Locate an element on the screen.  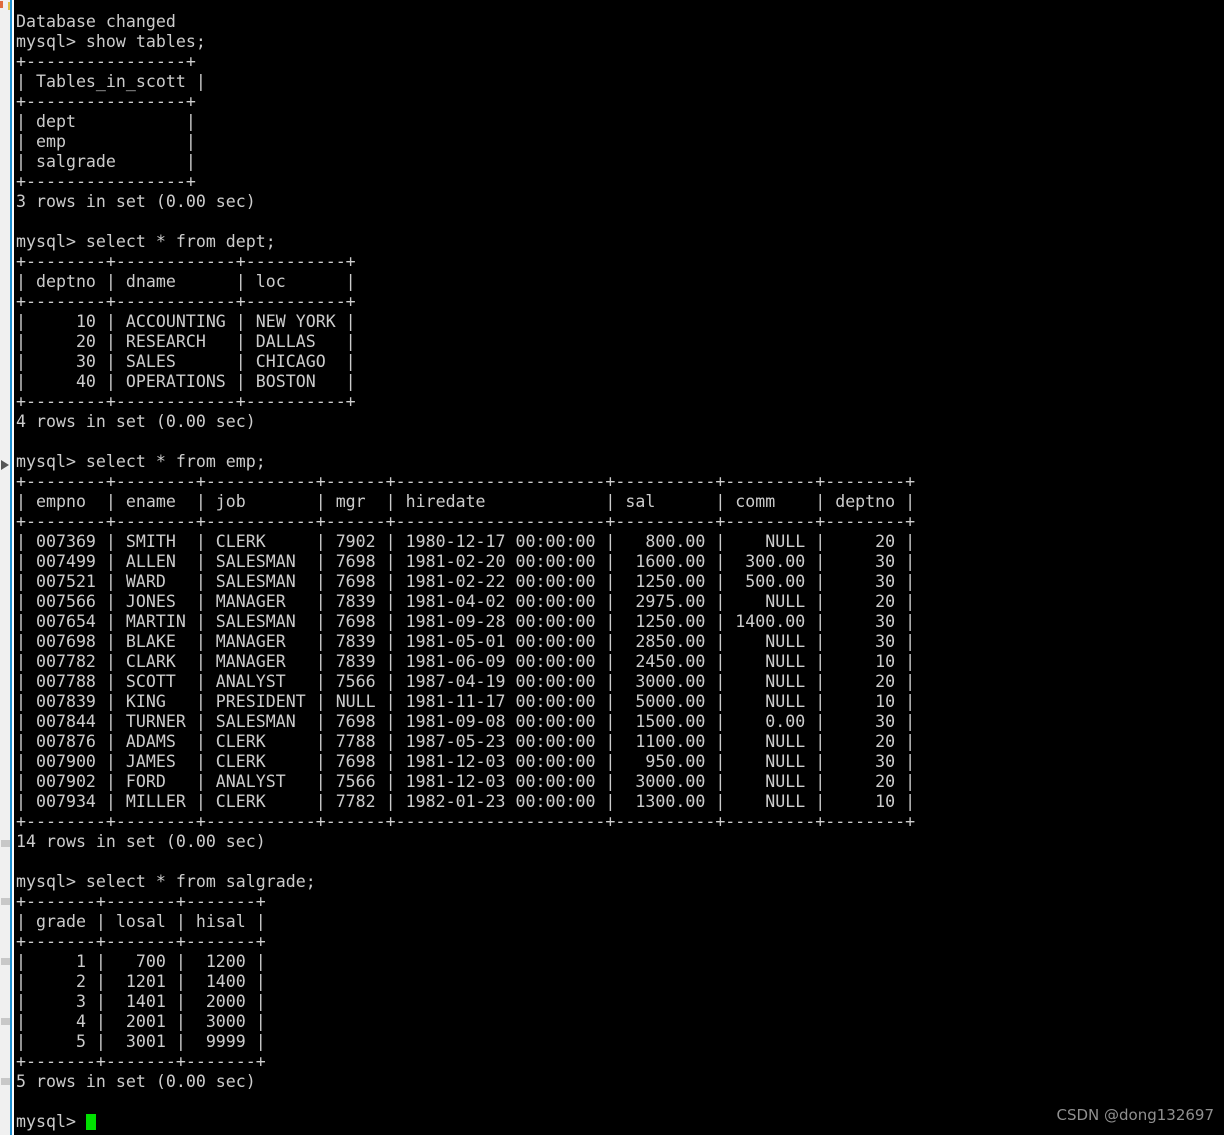
editor-gutter is located at coordinates (6, 567).